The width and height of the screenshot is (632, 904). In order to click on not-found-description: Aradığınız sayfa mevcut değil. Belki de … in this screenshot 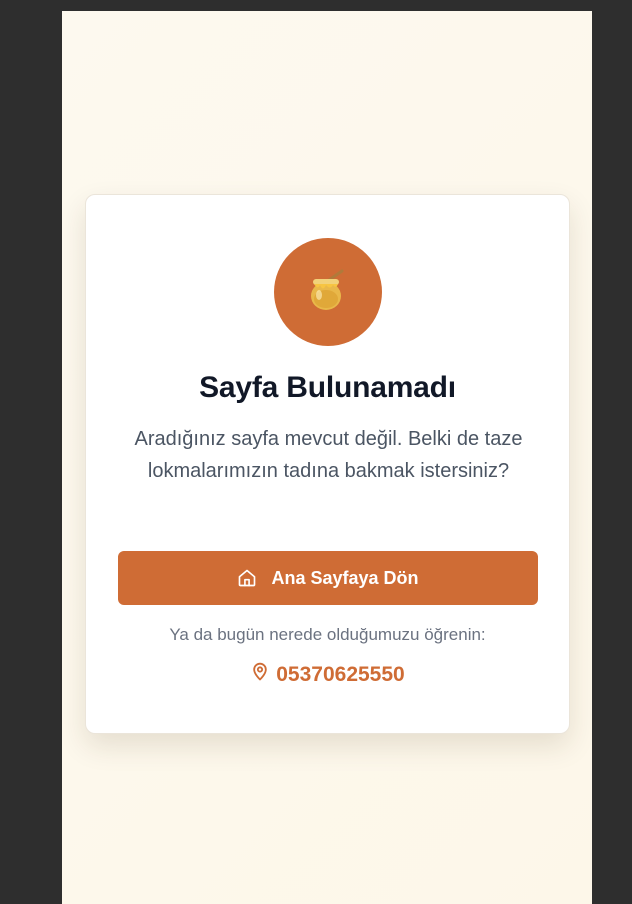, I will do `click(328, 455)`.